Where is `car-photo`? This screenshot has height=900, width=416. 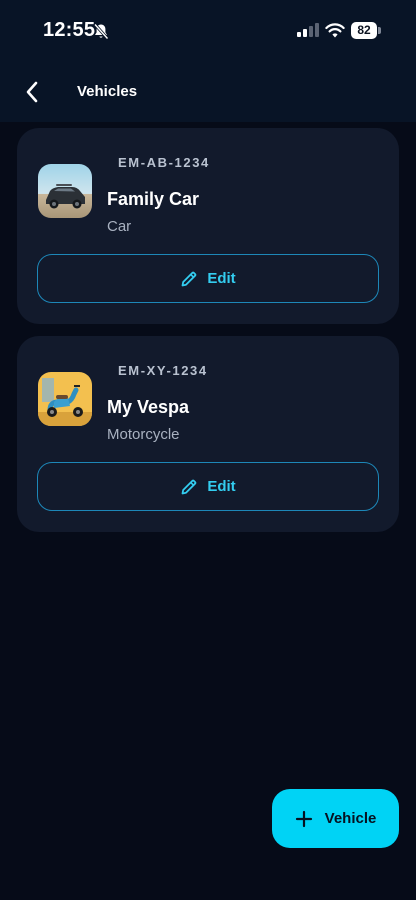 car-photo is located at coordinates (65, 191).